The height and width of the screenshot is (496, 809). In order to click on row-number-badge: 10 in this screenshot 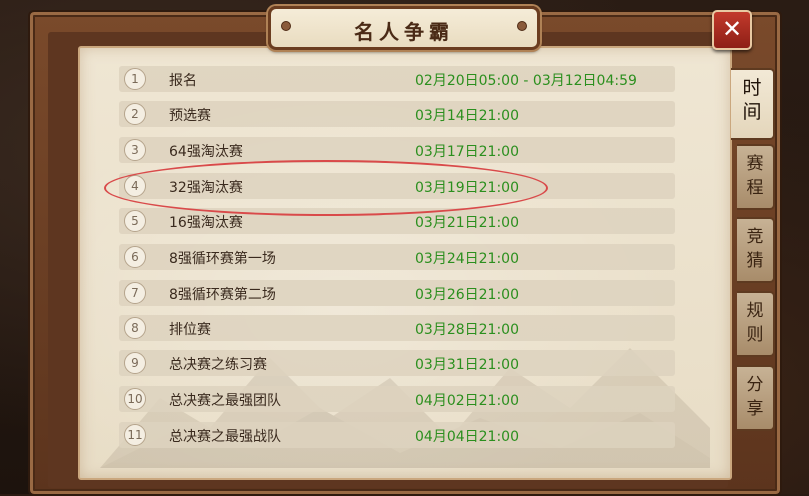, I will do `click(135, 399)`.